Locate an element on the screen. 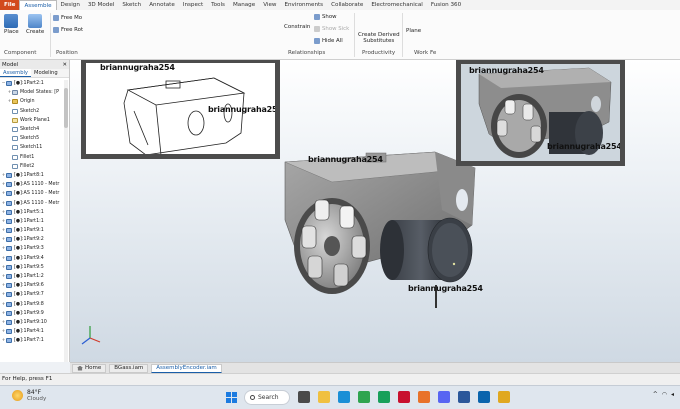  tree-item: + [●]:1Part9:6 is located at coordinates (34, 285).